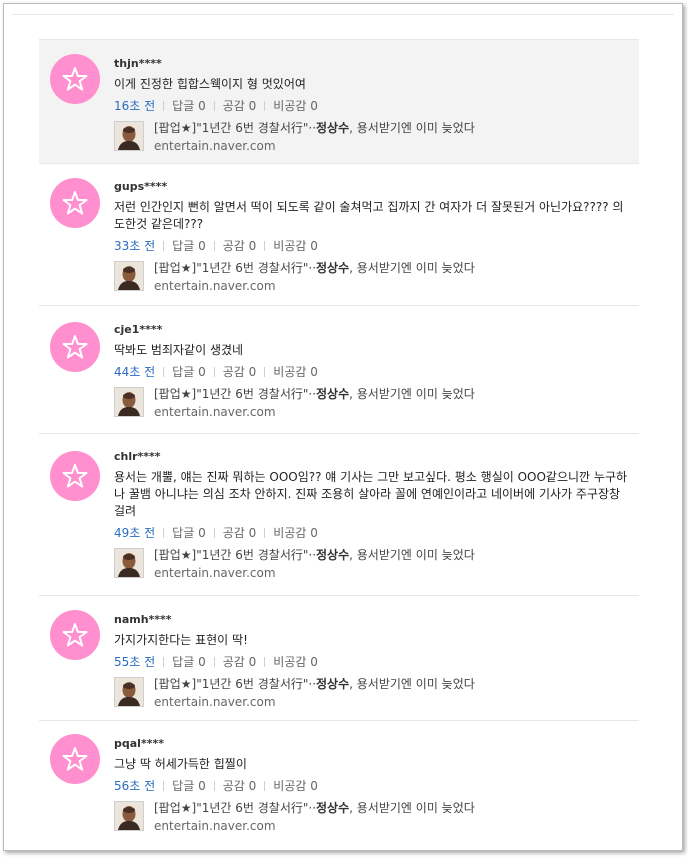  Describe the element at coordinates (181, 640) in the screenshot. I see `comment-text: 가지가지한다는 표현이 딱!` at that location.